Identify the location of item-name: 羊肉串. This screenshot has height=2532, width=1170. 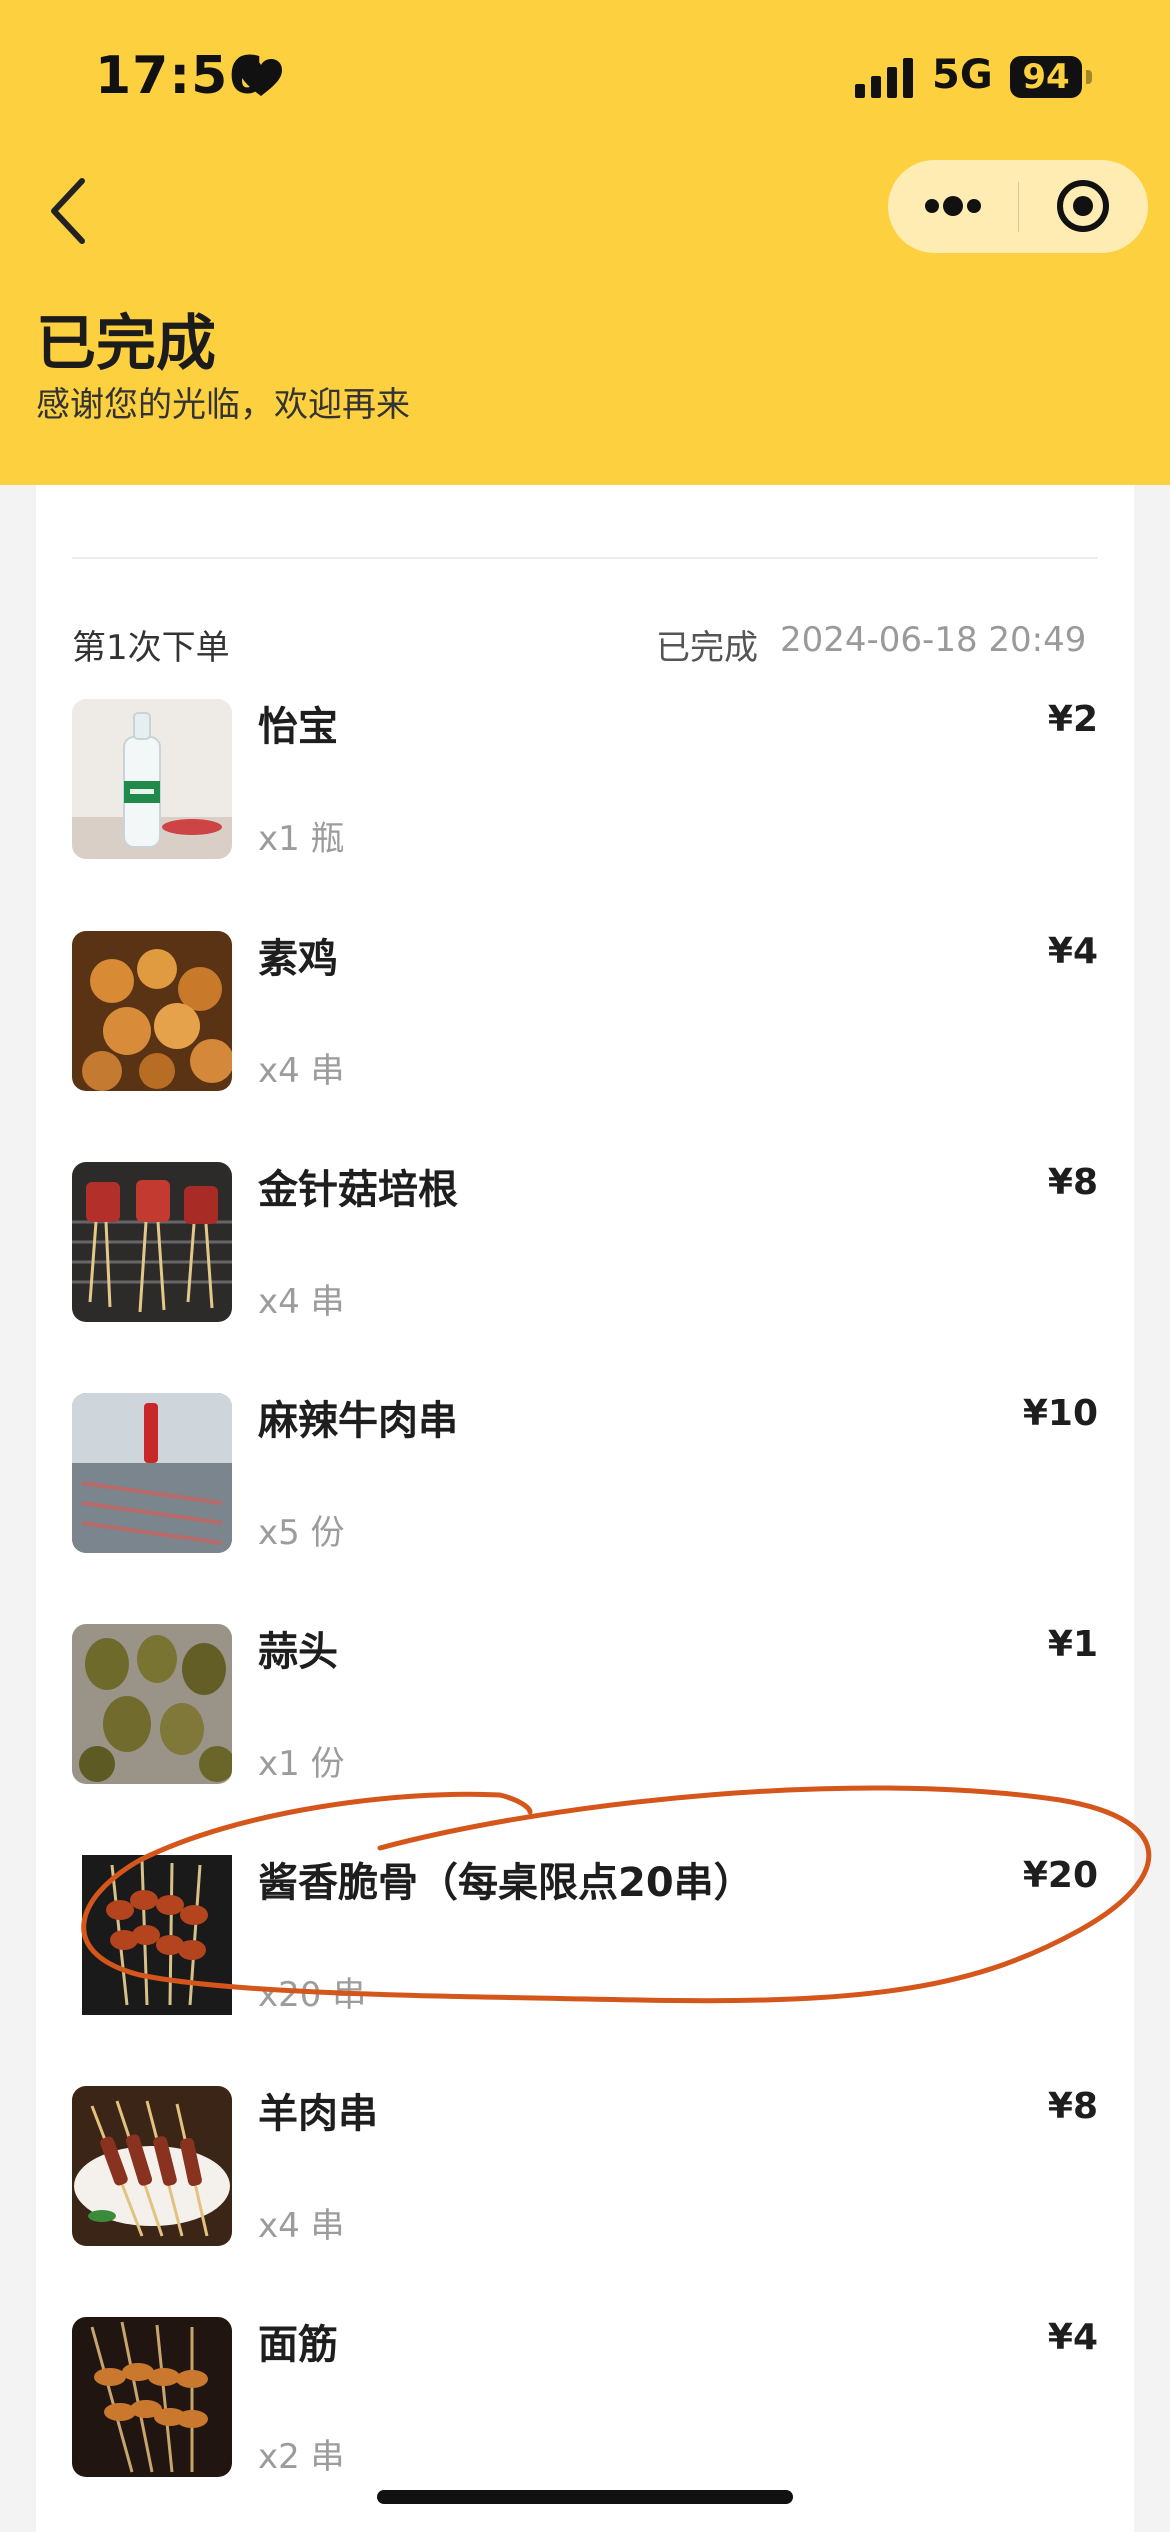
(318, 2114).